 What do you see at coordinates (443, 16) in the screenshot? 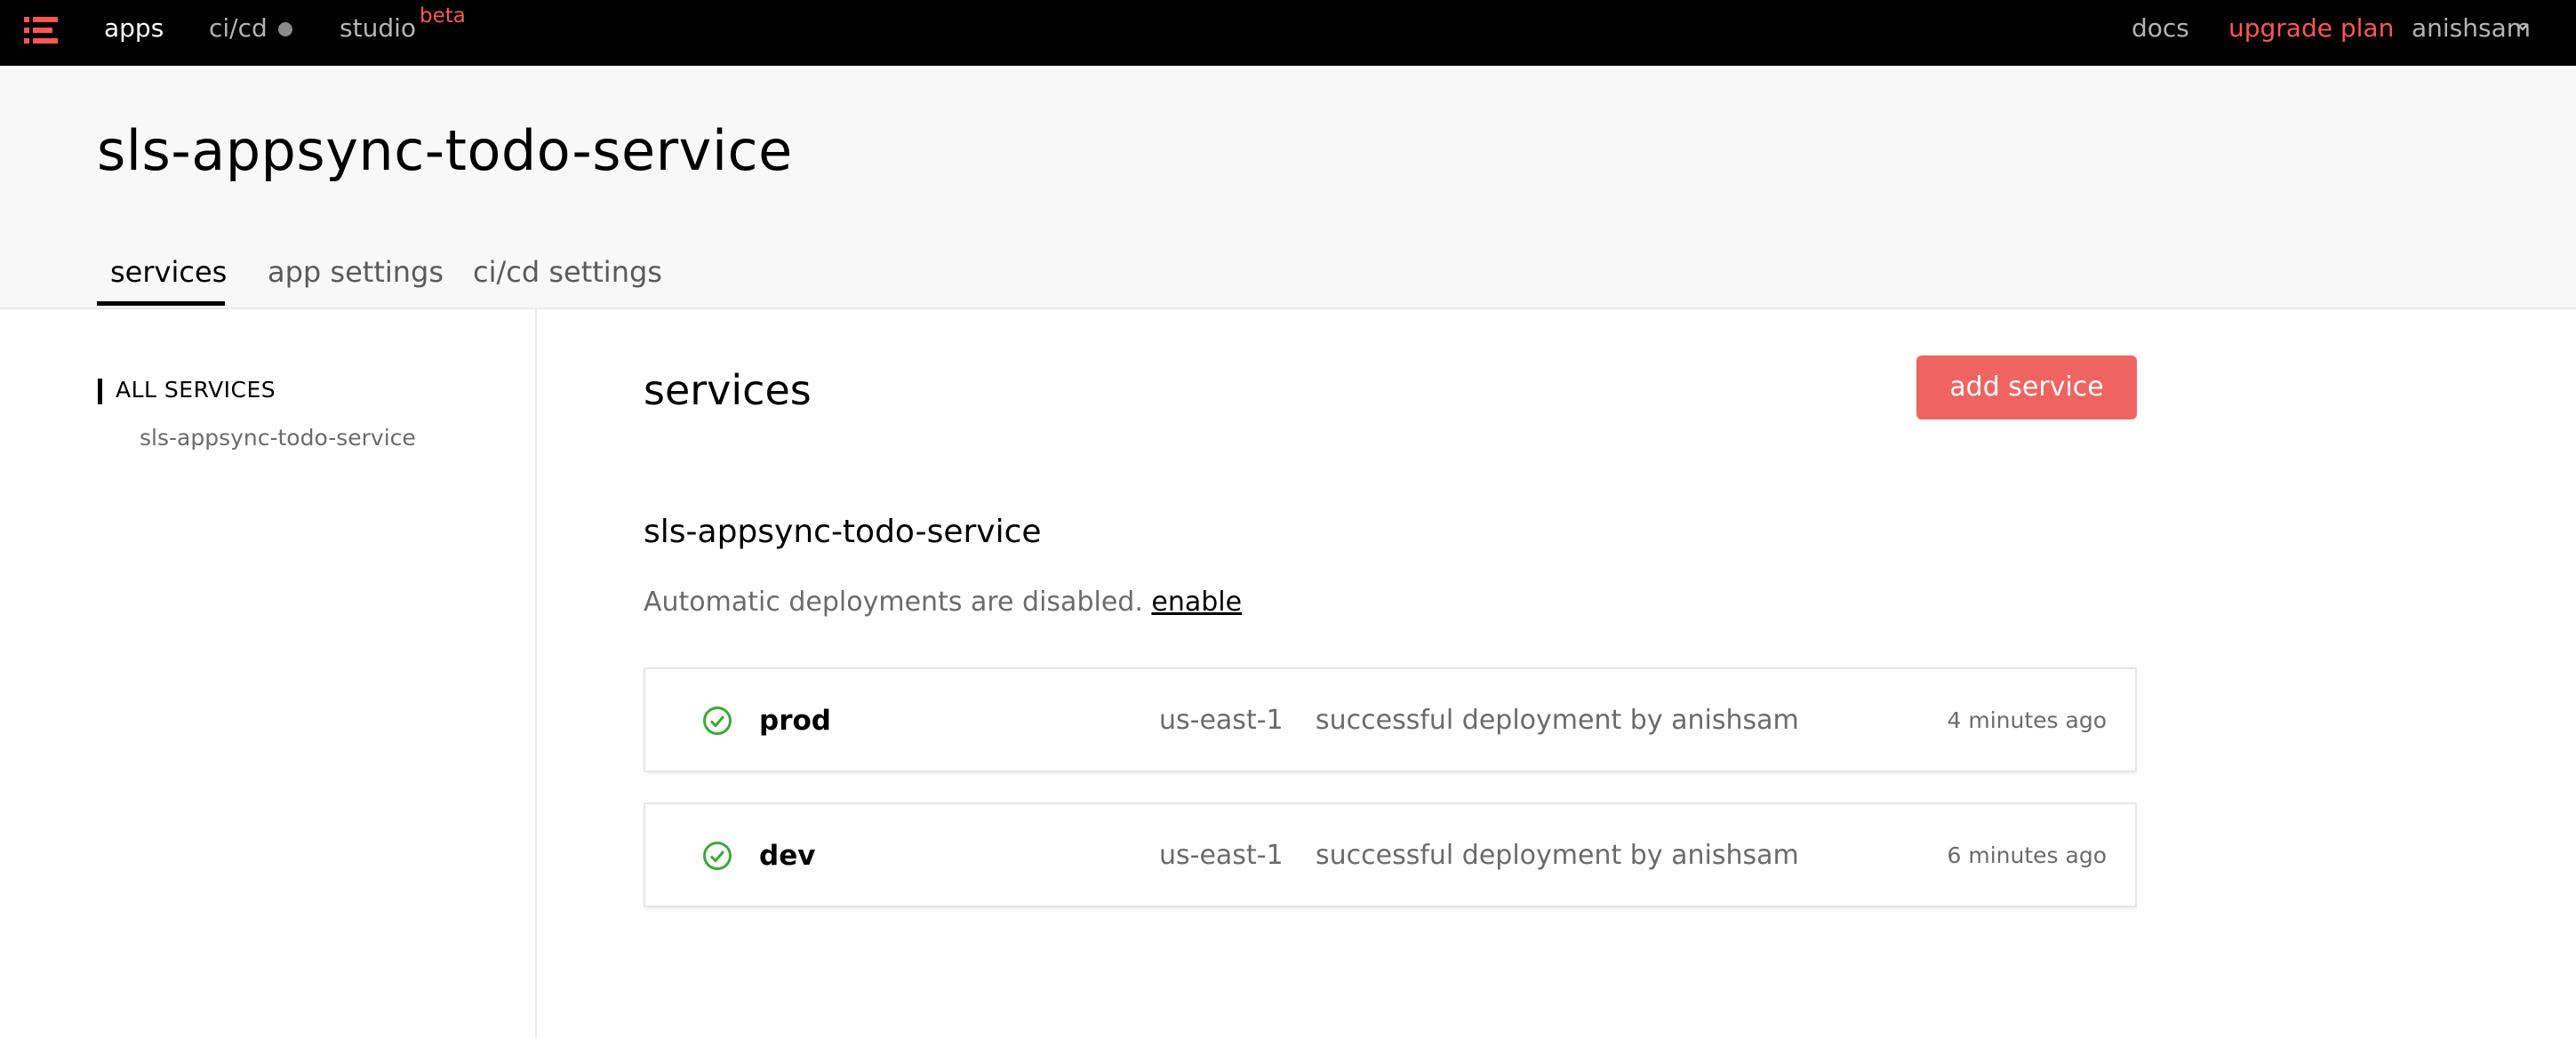
I see `beta-badge: beta` at bounding box center [443, 16].